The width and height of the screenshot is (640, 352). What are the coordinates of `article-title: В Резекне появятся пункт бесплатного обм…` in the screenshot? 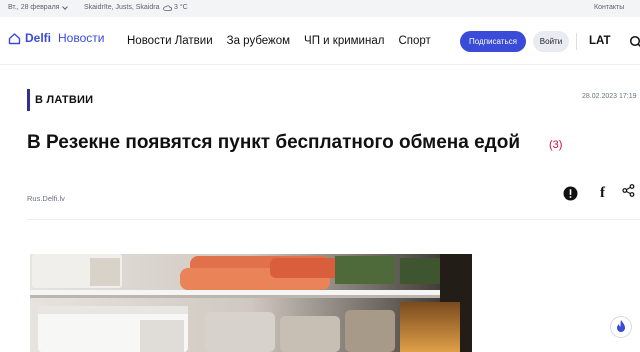 It's located at (274, 142).